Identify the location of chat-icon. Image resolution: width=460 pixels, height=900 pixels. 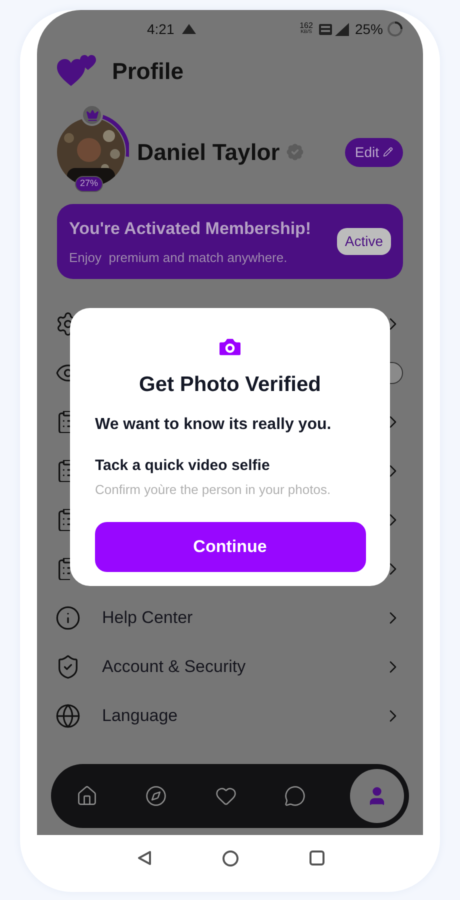
(295, 796).